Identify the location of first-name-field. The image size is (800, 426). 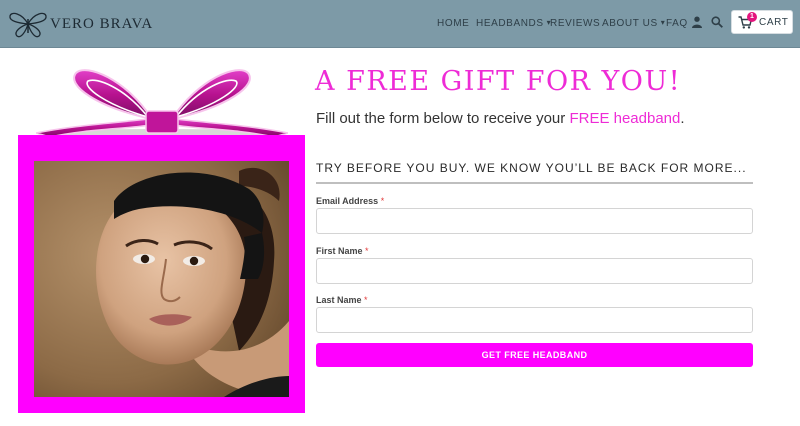
(534, 271).